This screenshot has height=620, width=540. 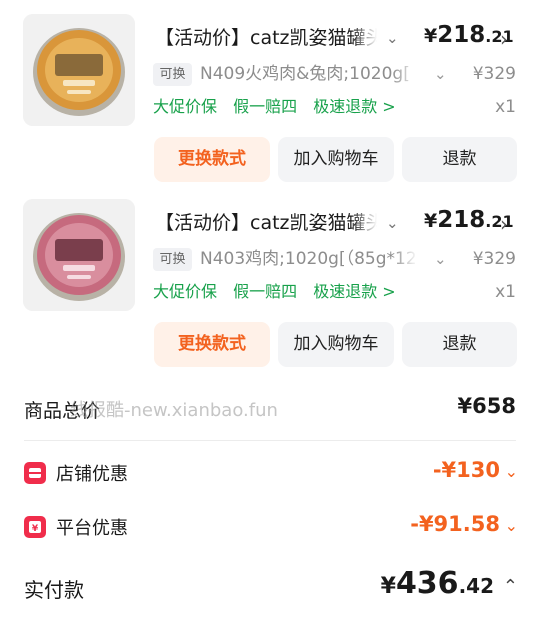 What do you see at coordinates (455, 524) in the screenshot?
I see `platform-discount-value: -¥91.58` at bounding box center [455, 524].